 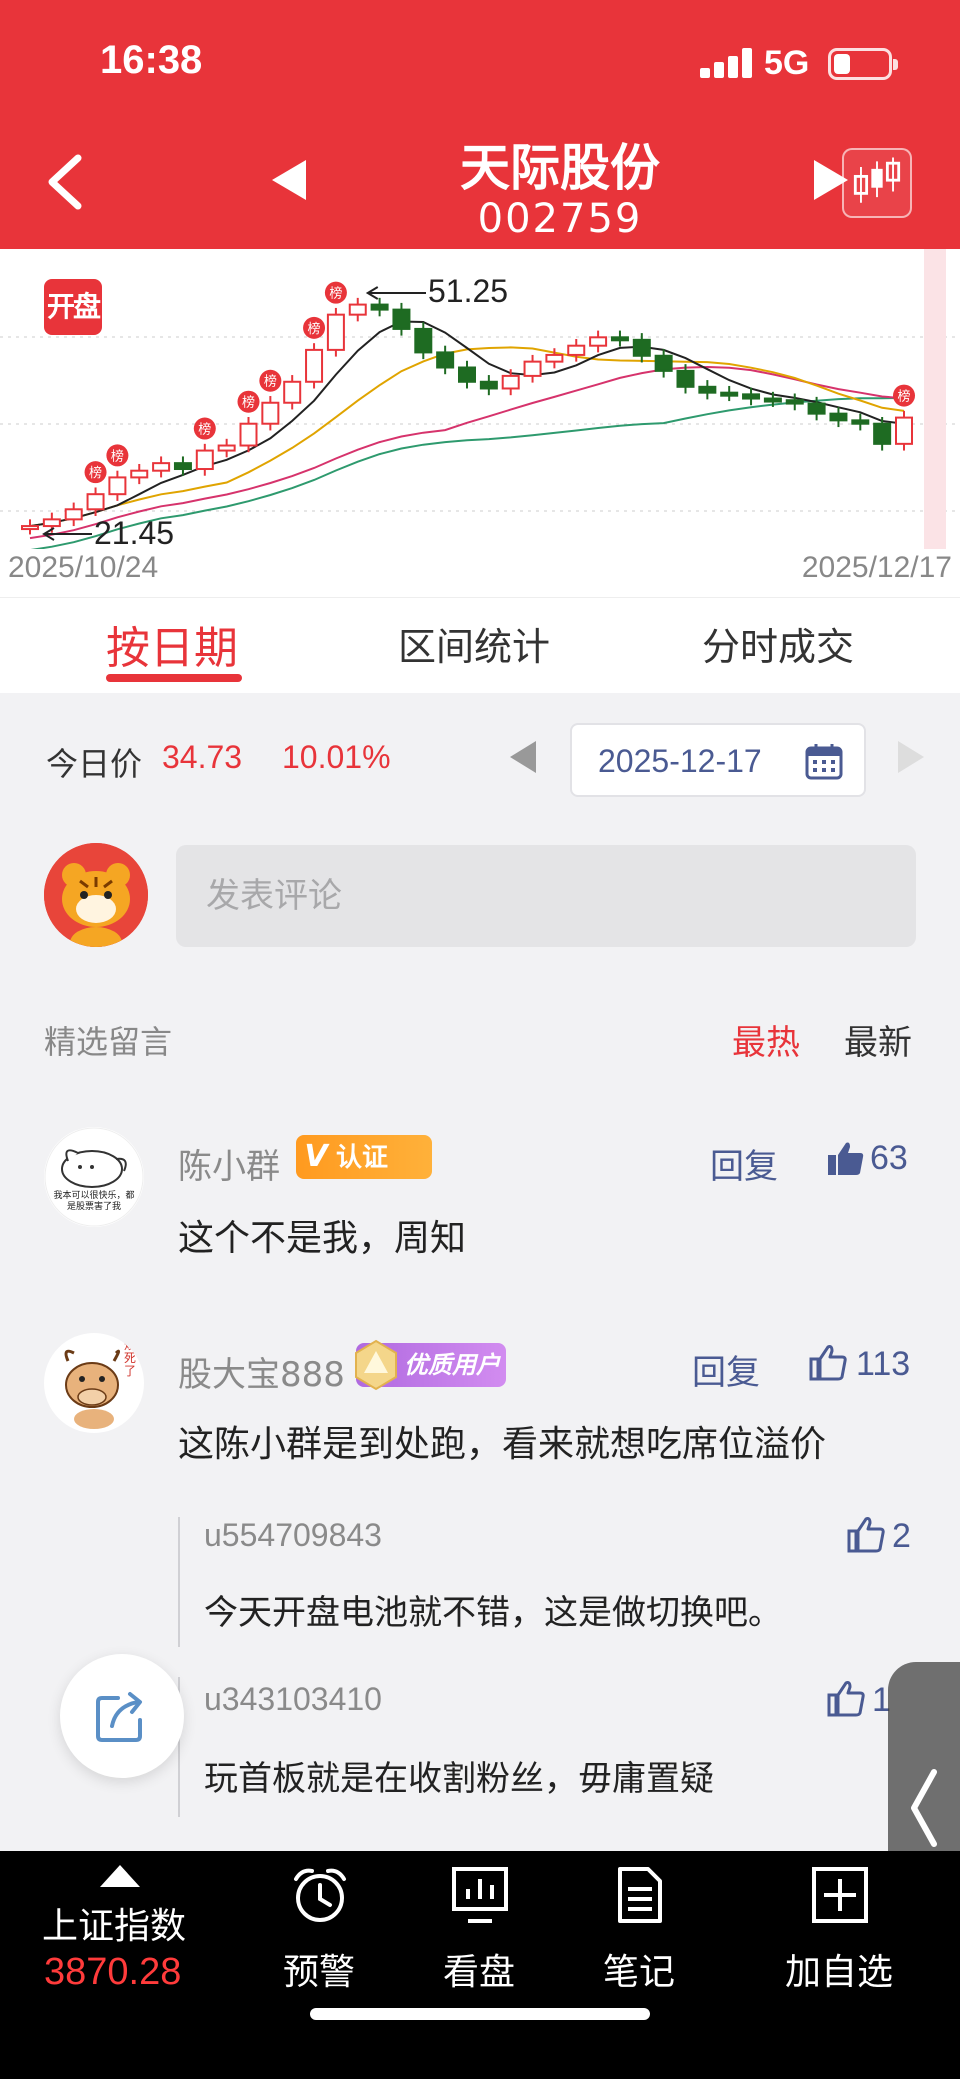 What do you see at coordinates (846, 1159) in the screenshot?
I see `thumbs-up-filled-icon` at bounding box center [846, 1159].